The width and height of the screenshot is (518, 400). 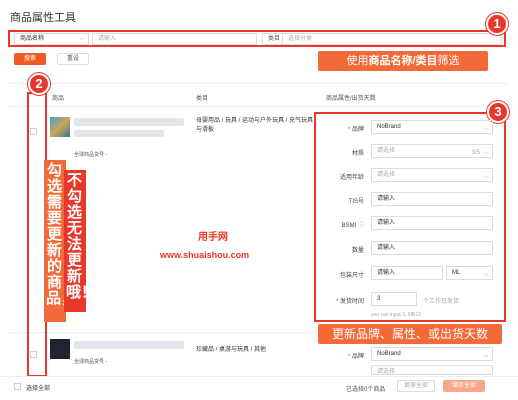 What do you see at coordinates (205, 255) in the screenshot?
I see `watermark-url: www.shuaishou.com` at bounding box center [205, 255].